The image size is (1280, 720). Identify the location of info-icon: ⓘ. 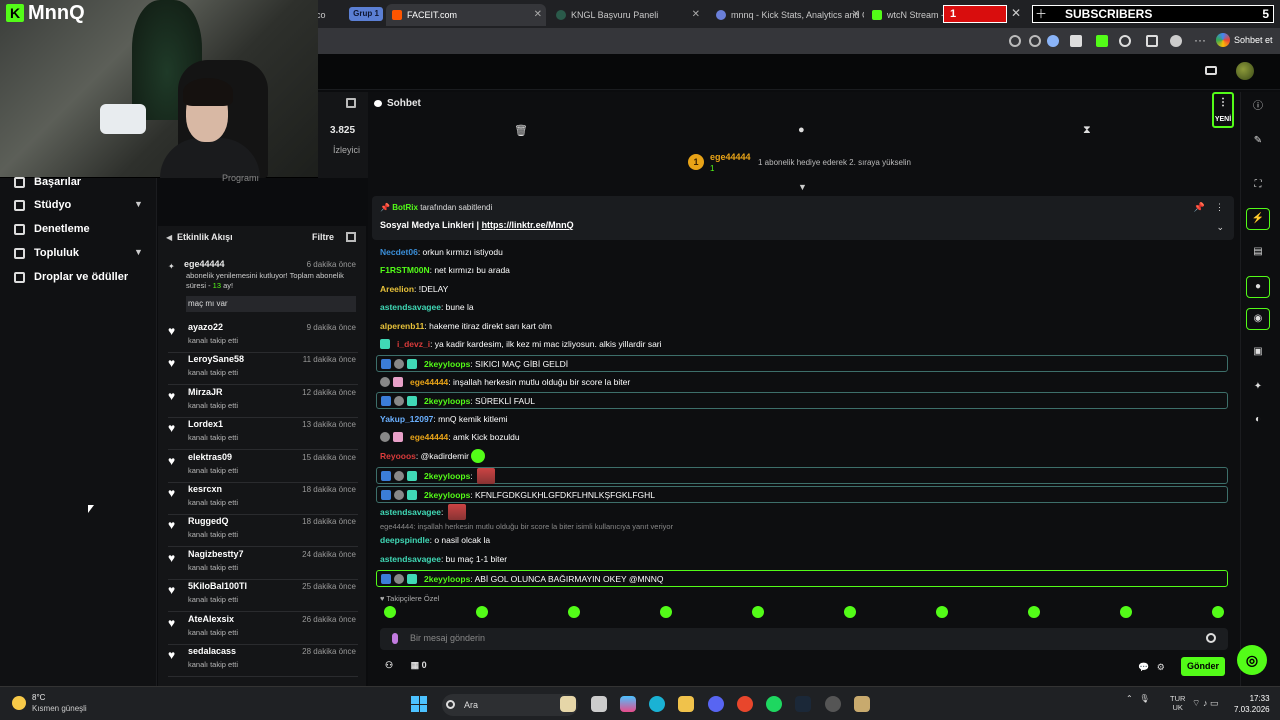
(1258, 107).